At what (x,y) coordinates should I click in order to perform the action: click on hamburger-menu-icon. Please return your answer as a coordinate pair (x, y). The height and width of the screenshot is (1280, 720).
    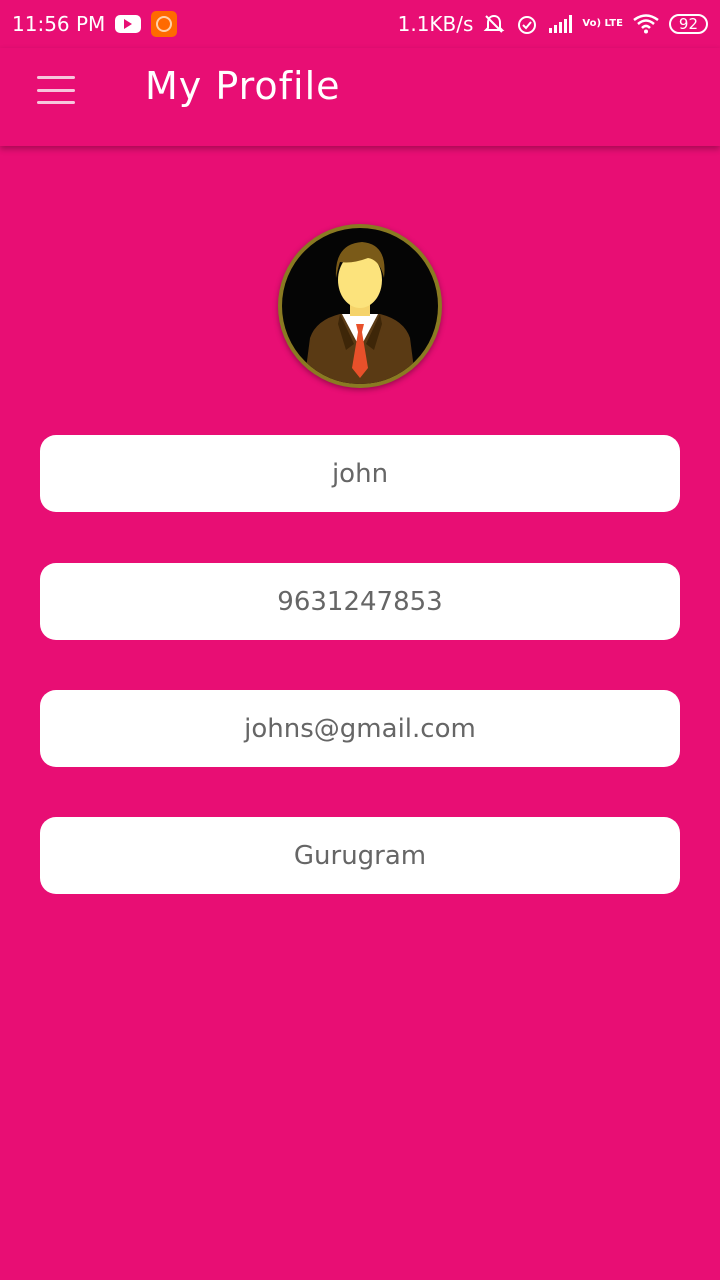
    Looking at the image, I should click on (56, 90).